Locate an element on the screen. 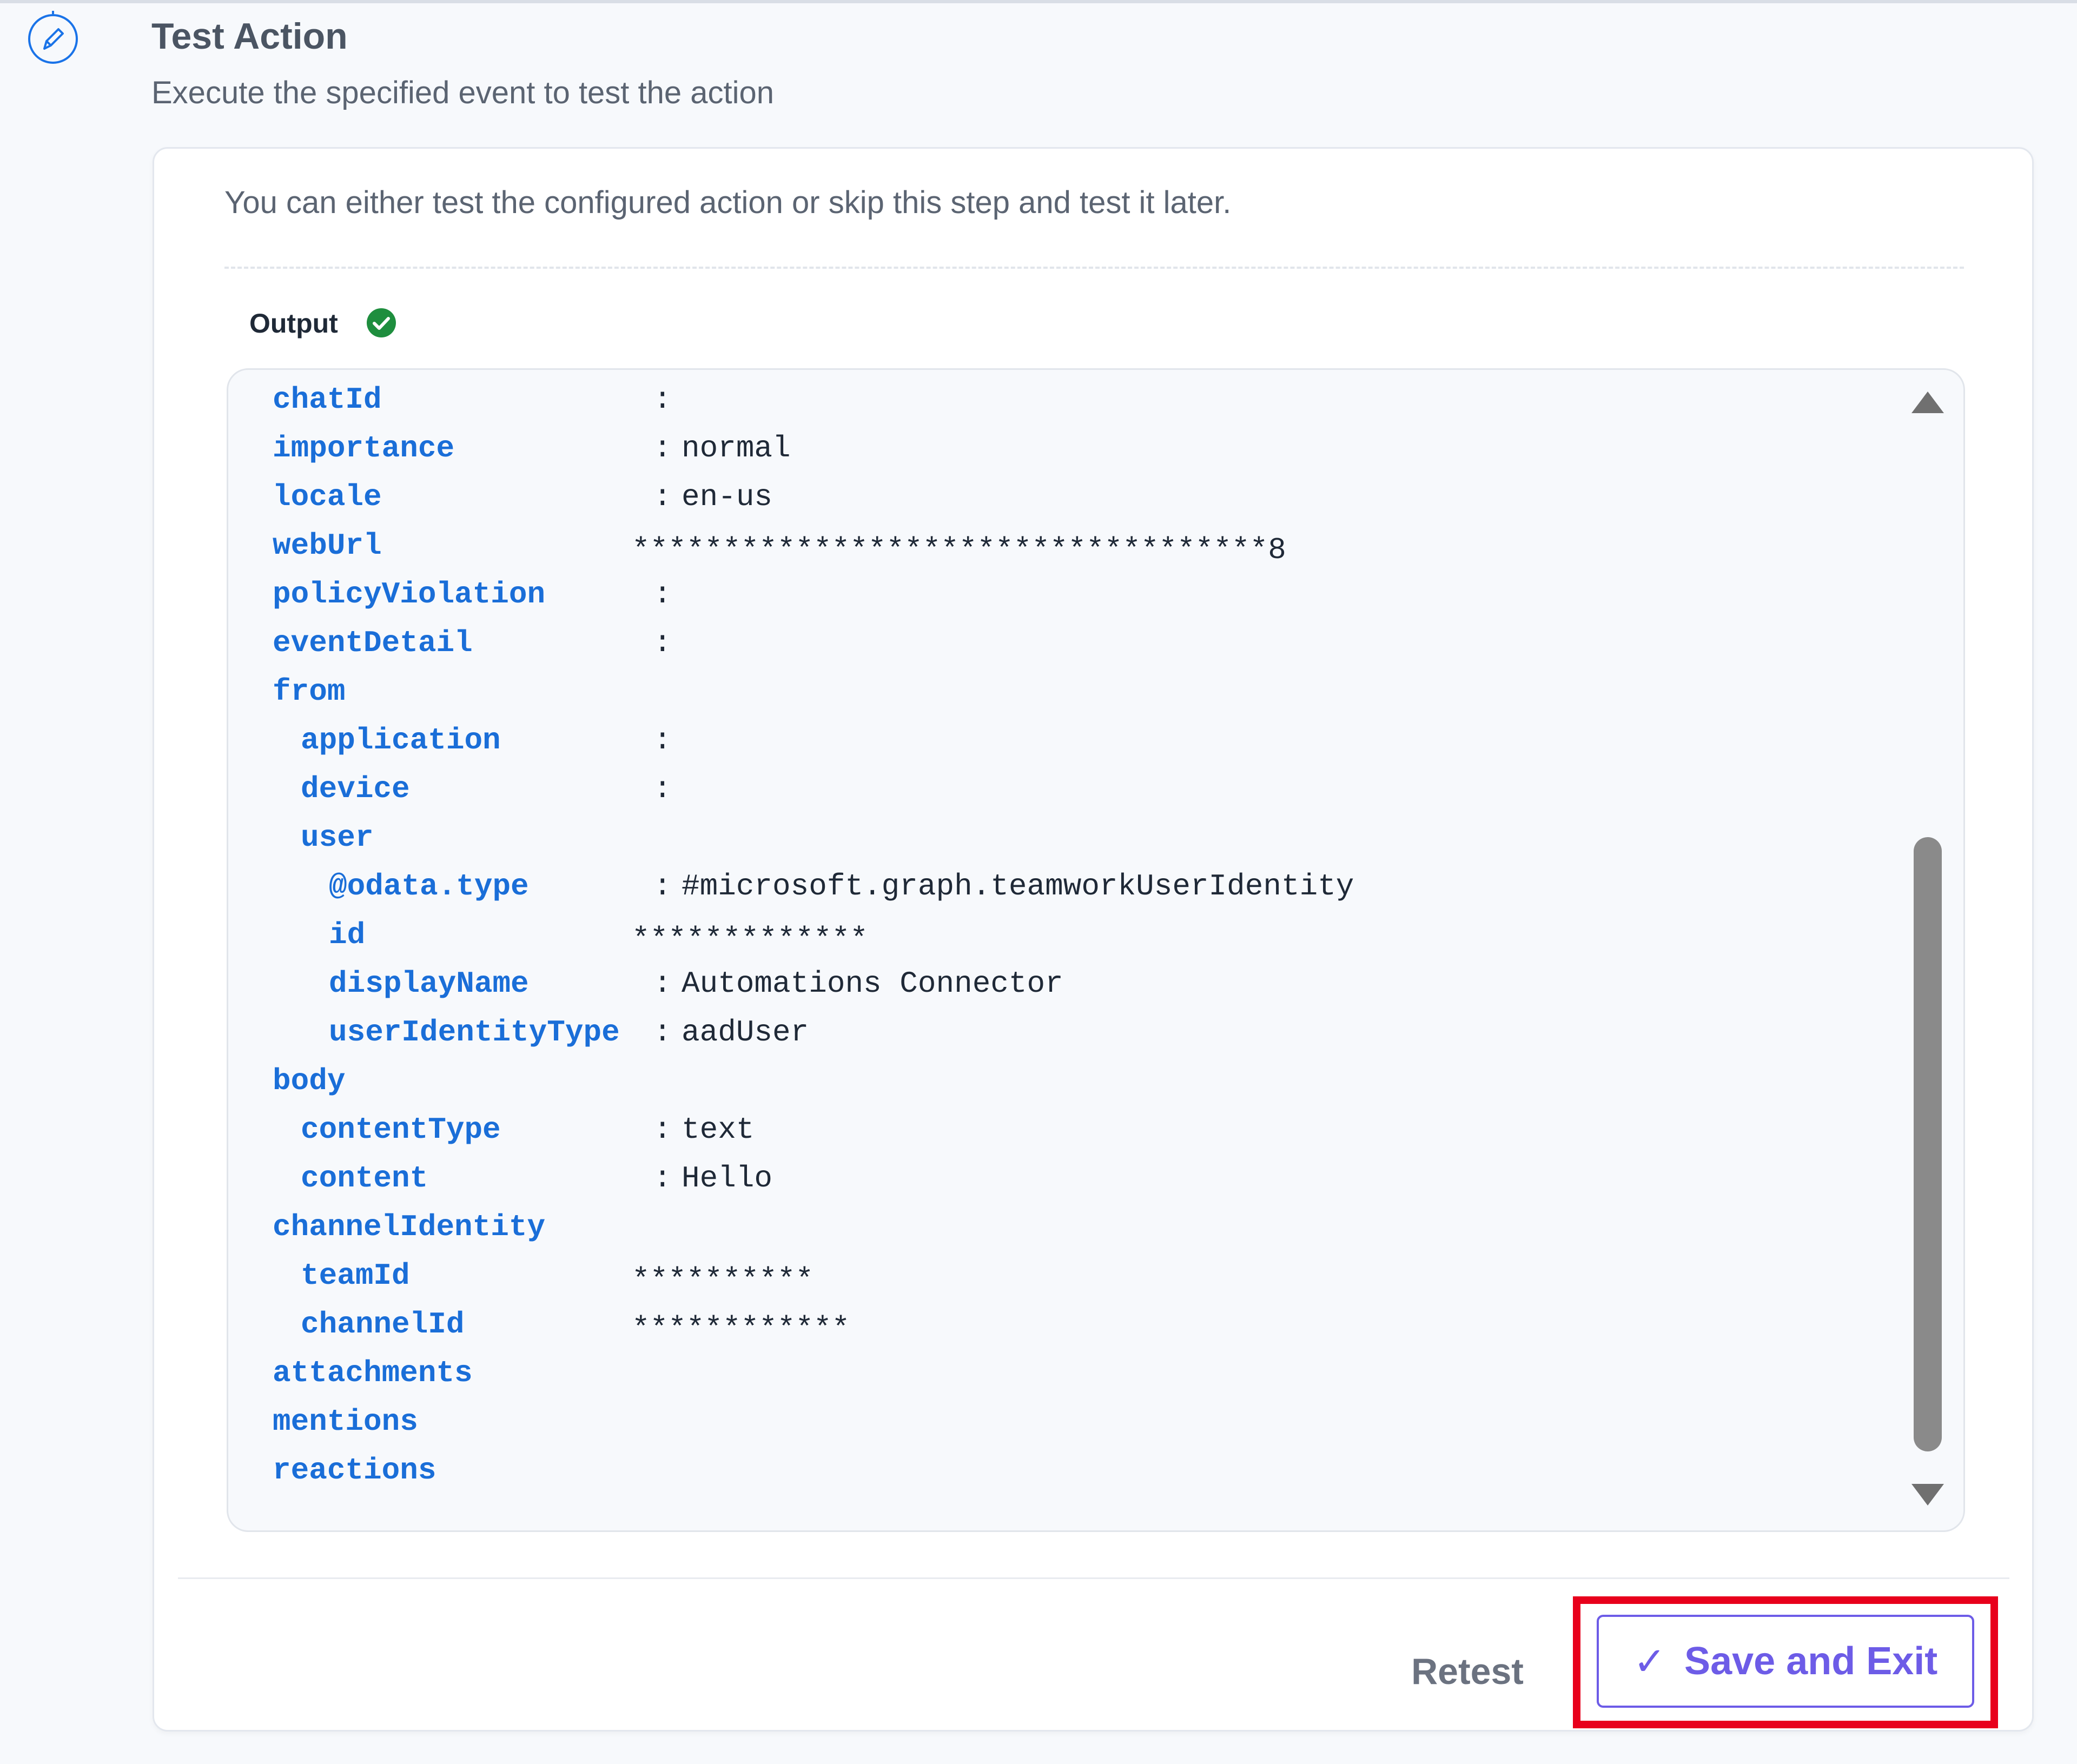 The image size is (2077, 1764). output-key: content is located at coordinates (364, 1179).